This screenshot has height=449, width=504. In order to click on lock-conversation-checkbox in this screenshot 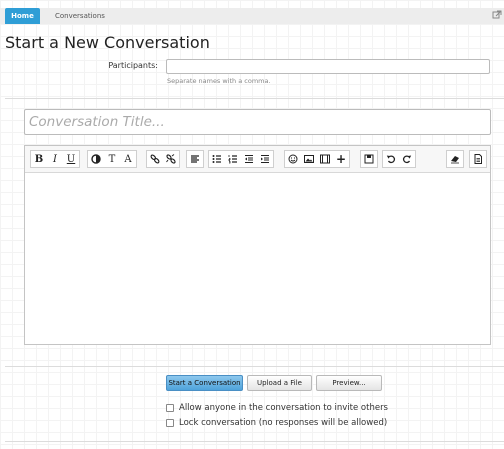, I will do `click(170, 423)`.